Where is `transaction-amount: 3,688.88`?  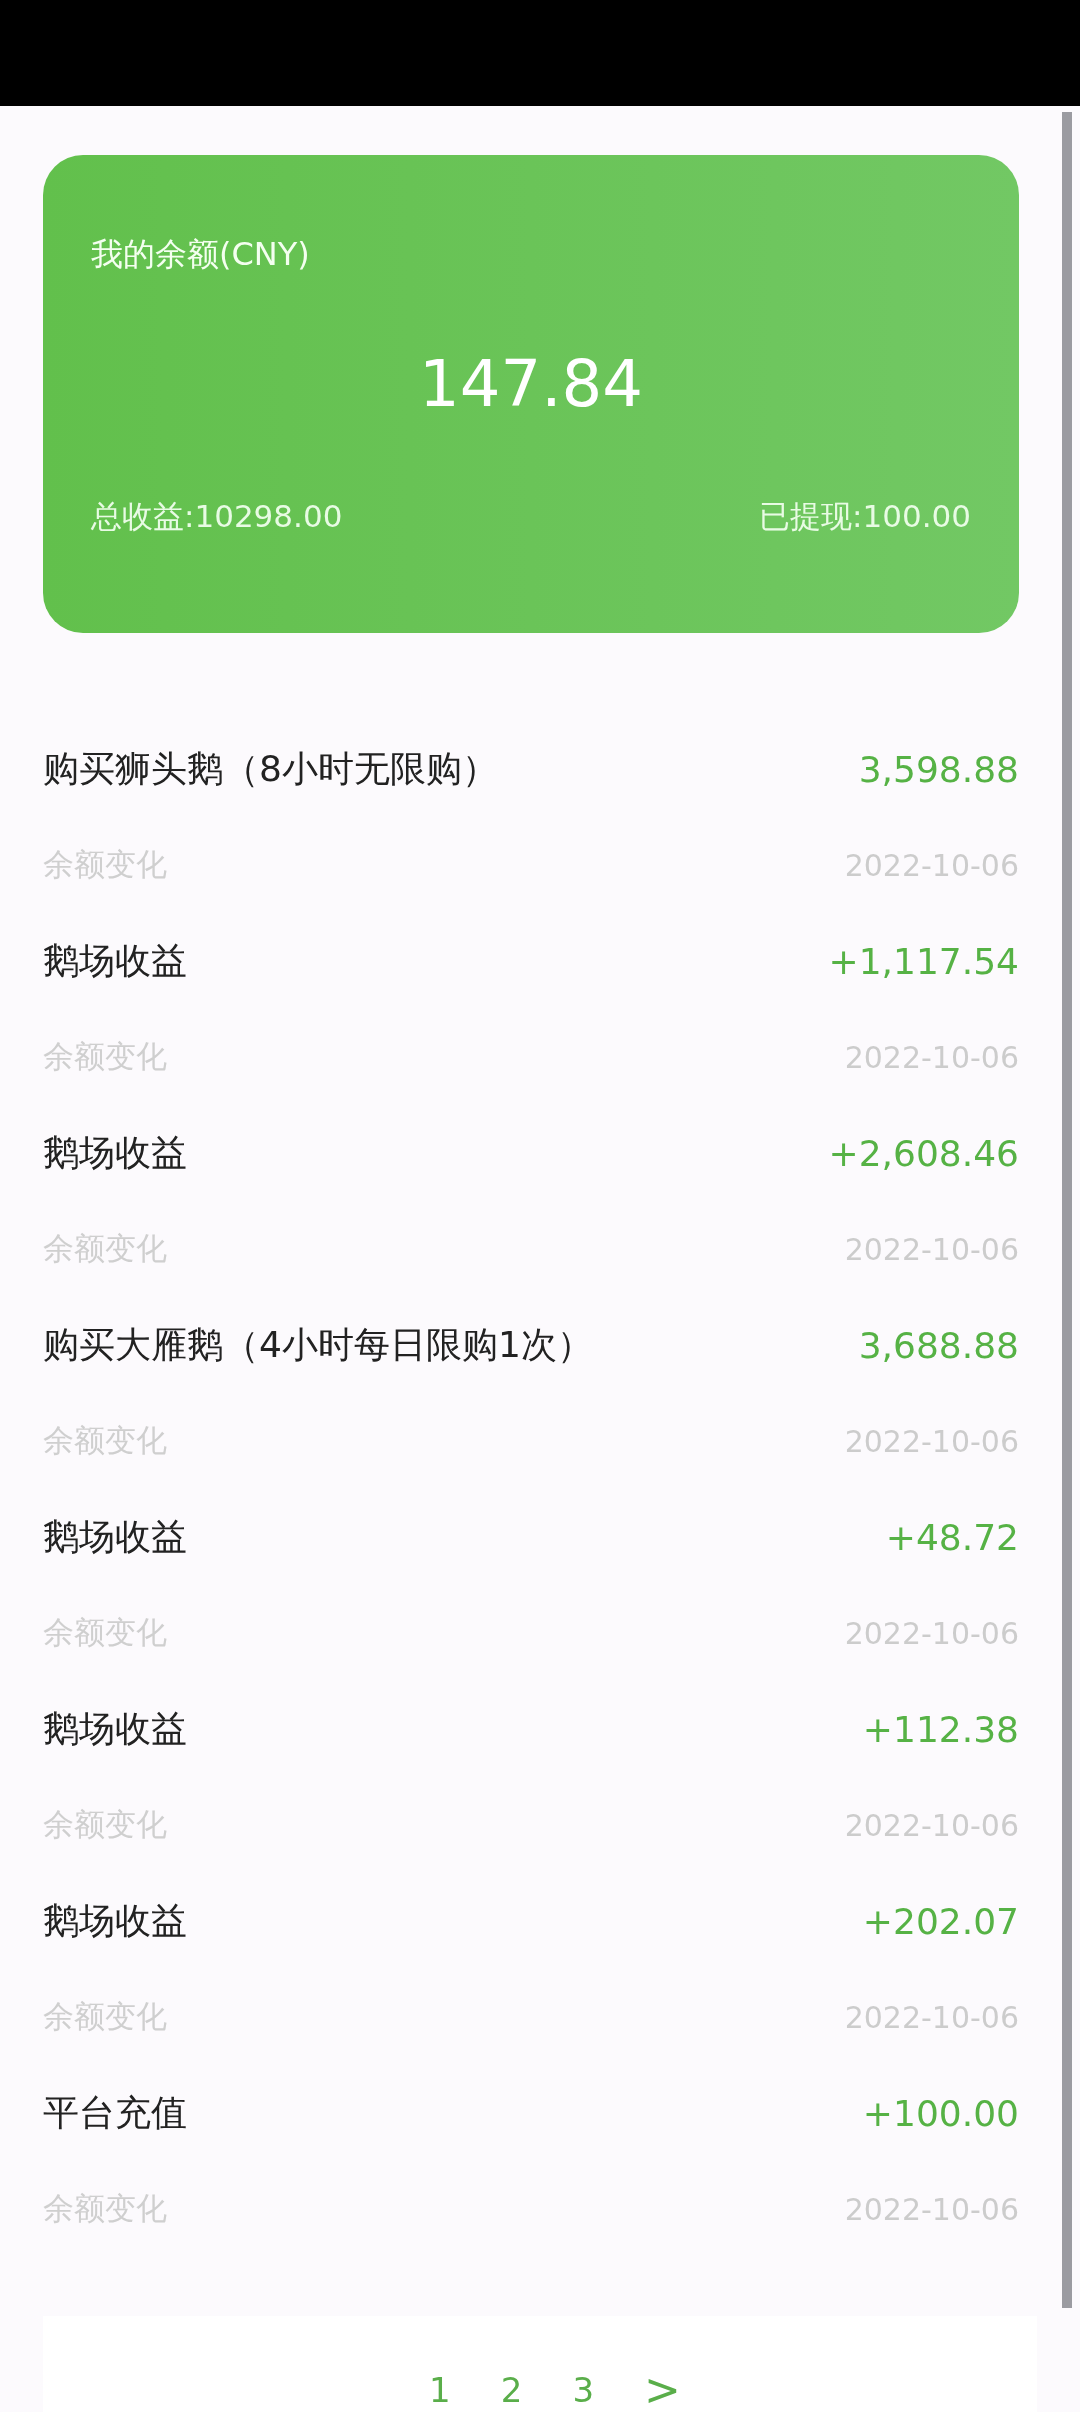
transaction-amount: 3,688.88 is located at coordinates (938, 1345).